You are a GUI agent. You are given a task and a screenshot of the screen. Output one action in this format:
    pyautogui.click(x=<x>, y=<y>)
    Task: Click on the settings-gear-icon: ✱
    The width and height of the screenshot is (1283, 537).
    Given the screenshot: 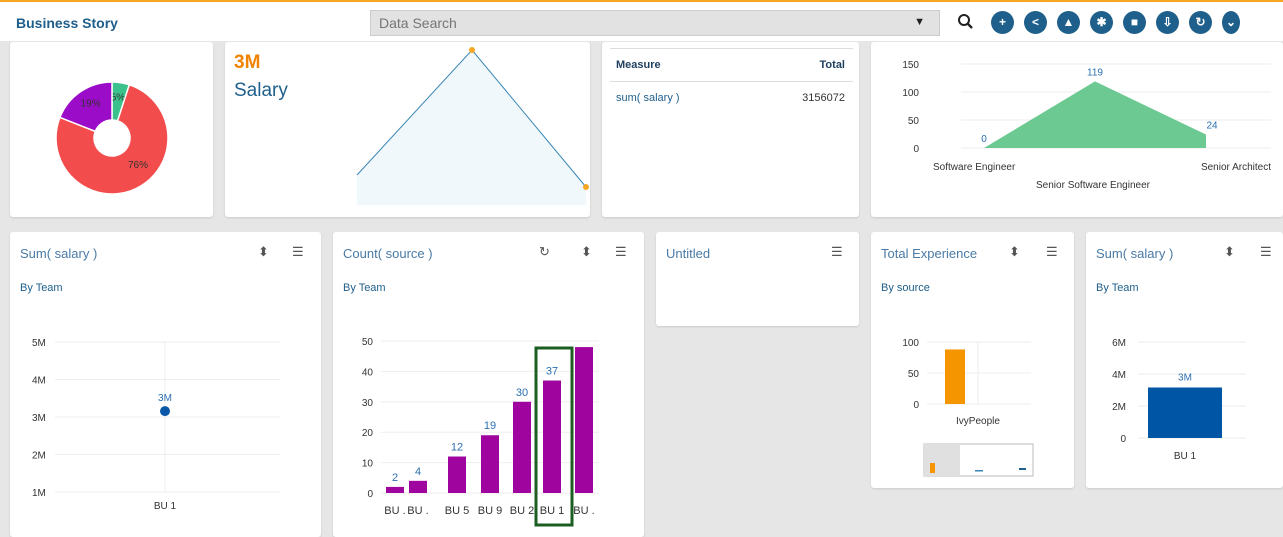 What is the action you would take?
    pyautogui.click(x=1101, y=22)
    